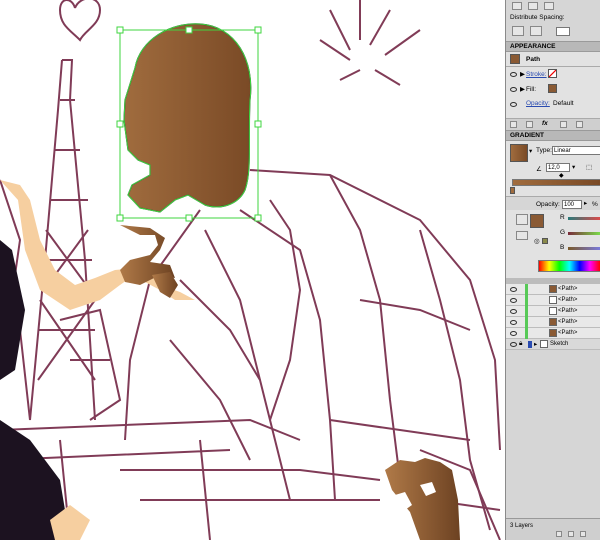 The image size is (600, 540). I want to click on r-label: R, so click(562, 217).